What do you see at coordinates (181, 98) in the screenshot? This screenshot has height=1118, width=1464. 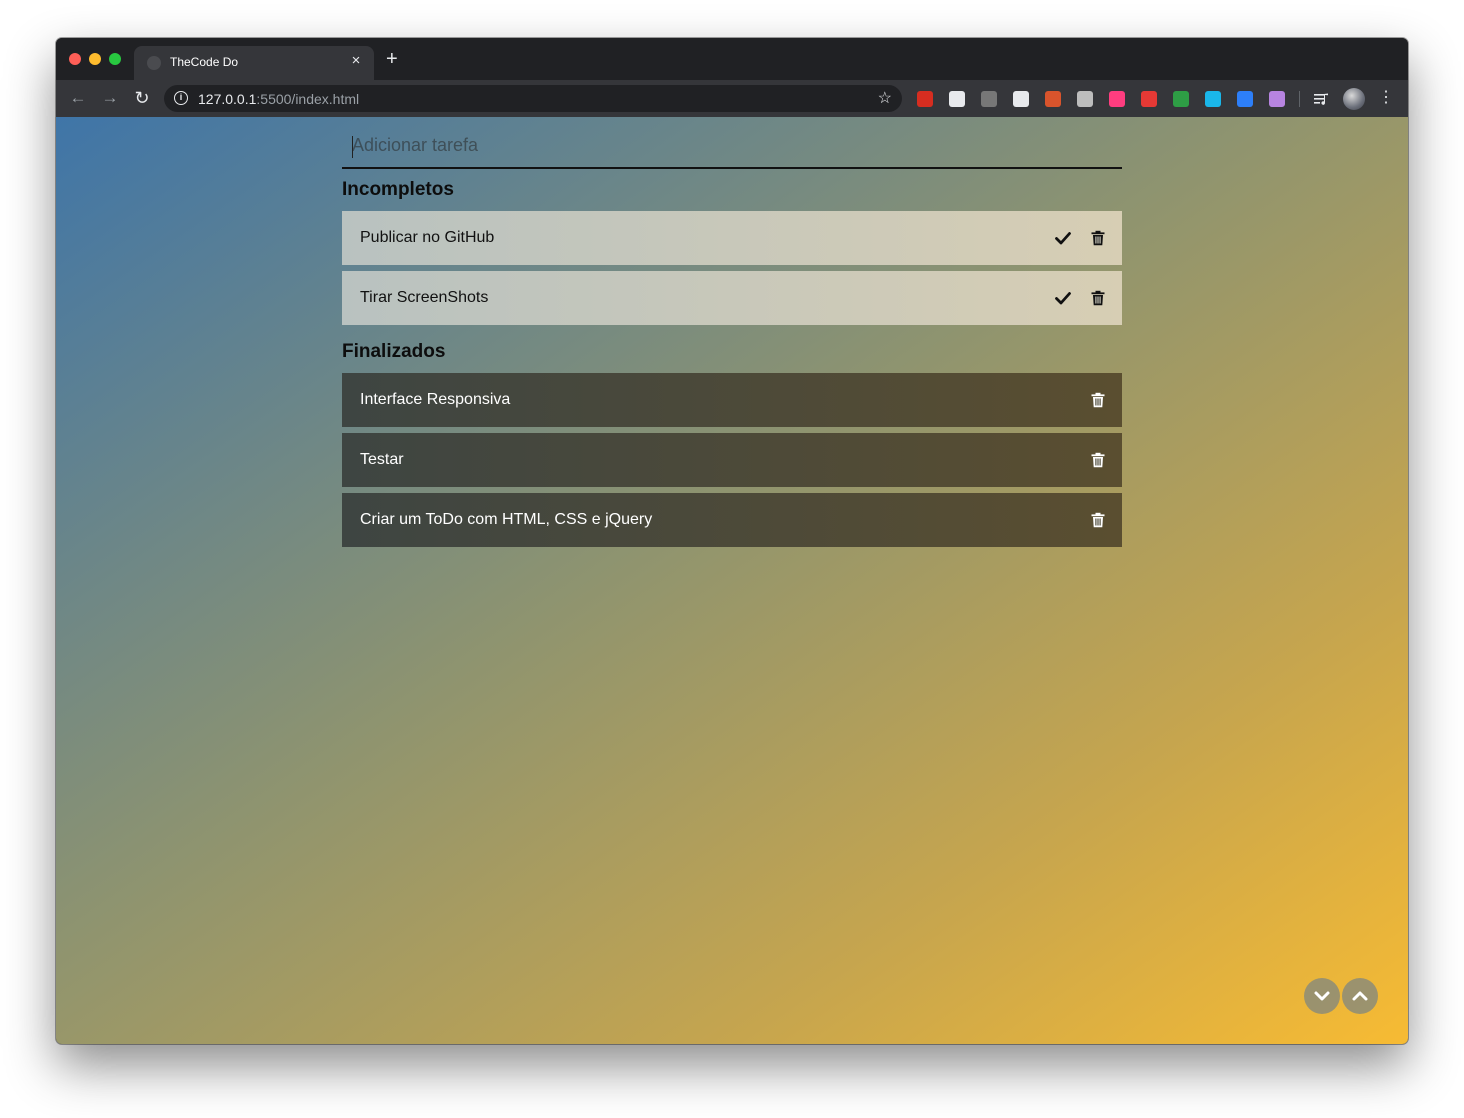 I see `info-icon: i` at bounding box center [181, 98].